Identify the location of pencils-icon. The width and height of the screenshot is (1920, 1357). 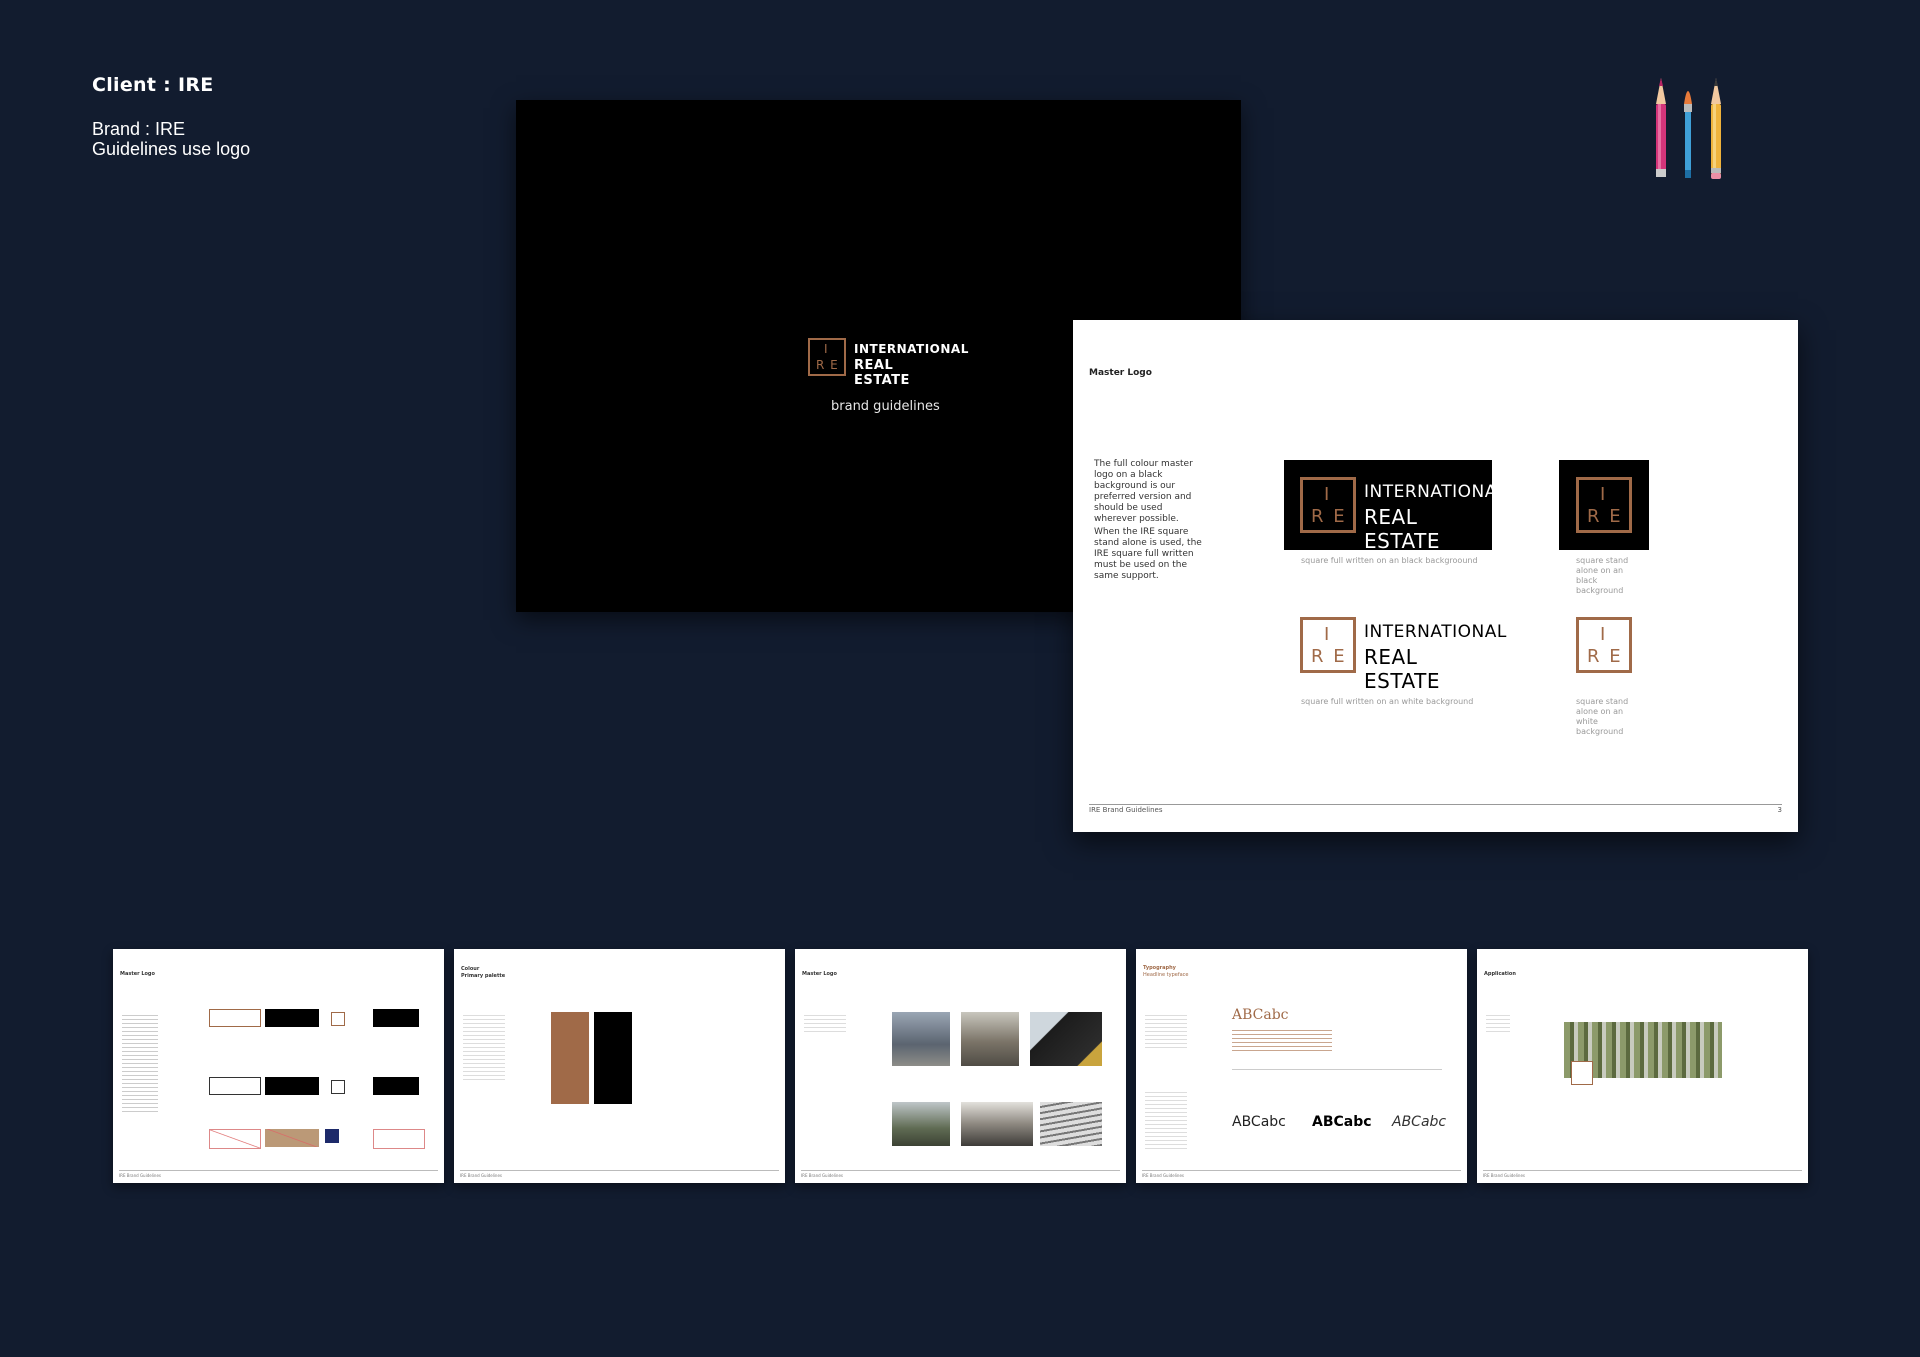
(1688, 128).